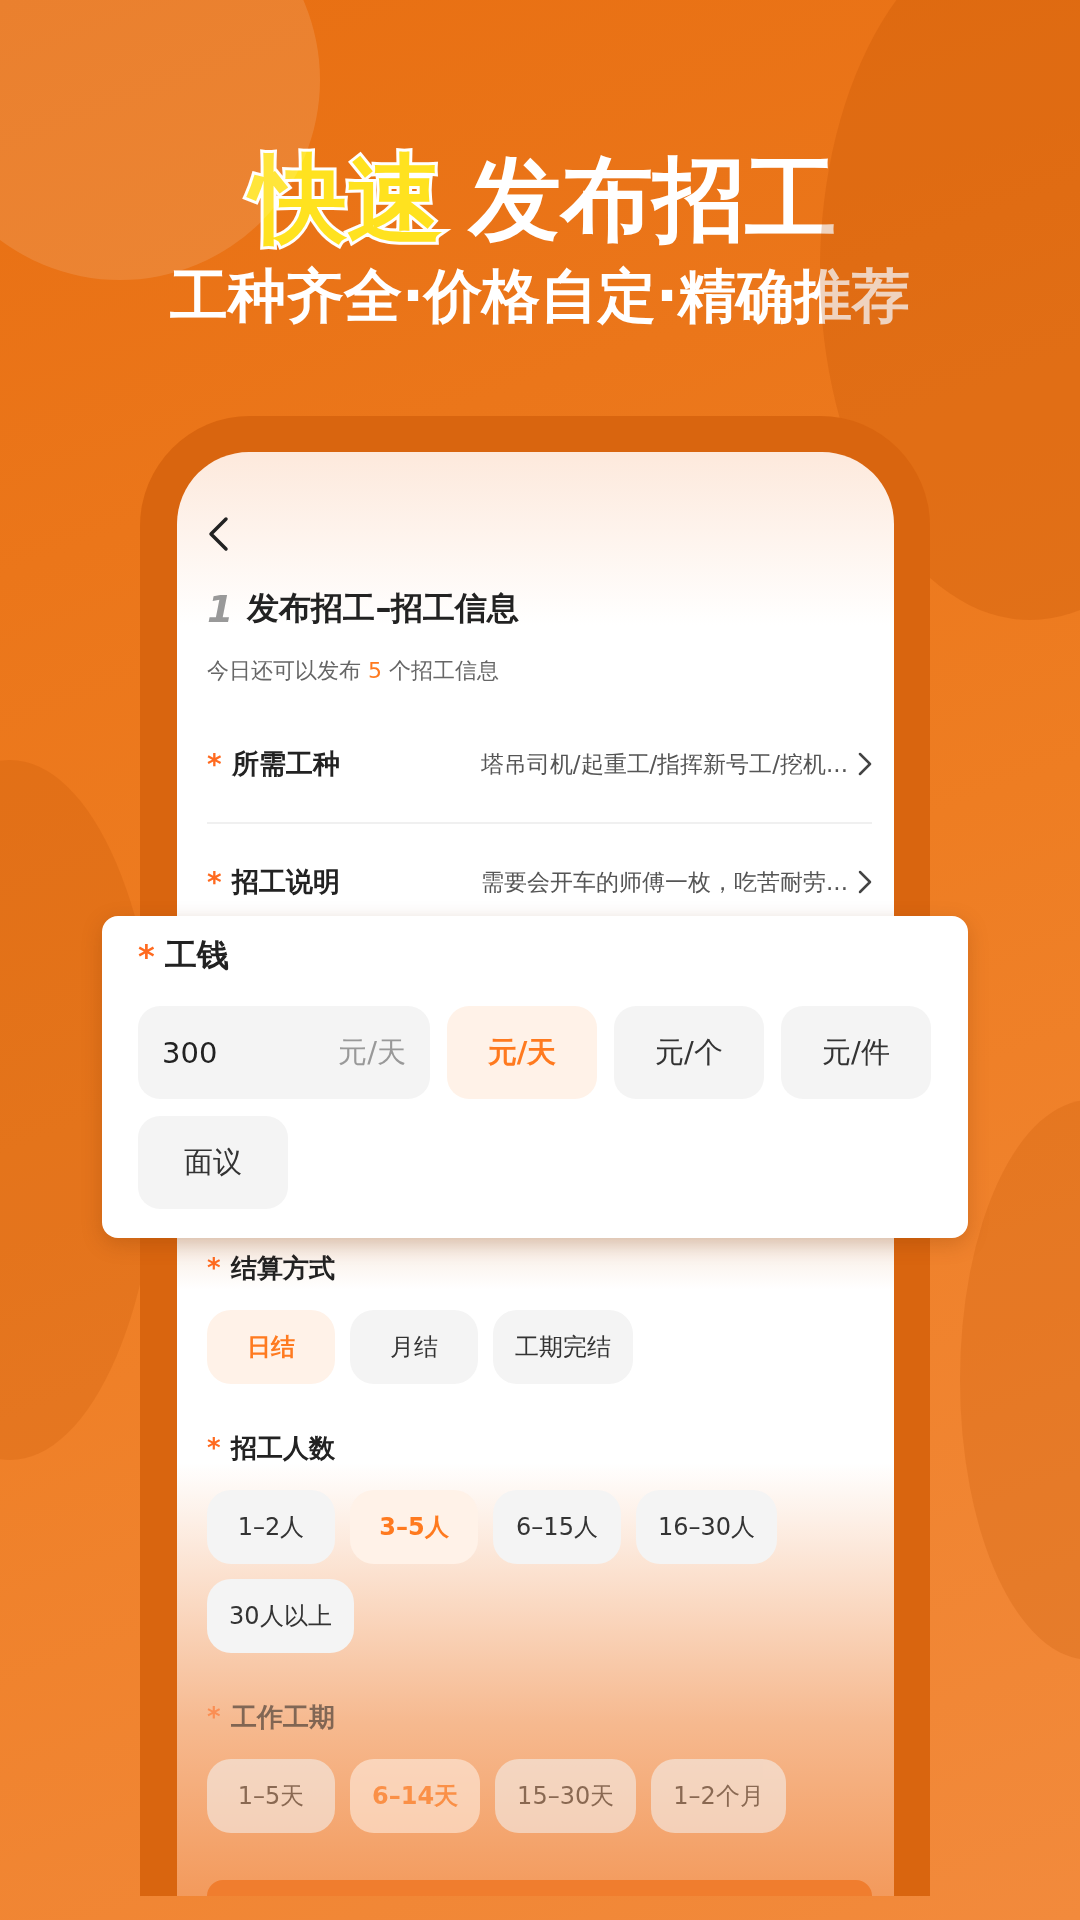  I want to click on option-chip: 1–2人, so click(271, 1527).